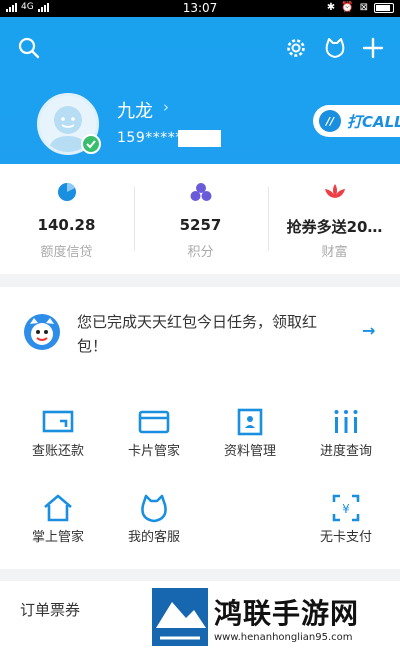 This screenshot has width=400, height=651. I want to click on alarm-icon: ⏰, so click(347, 7).